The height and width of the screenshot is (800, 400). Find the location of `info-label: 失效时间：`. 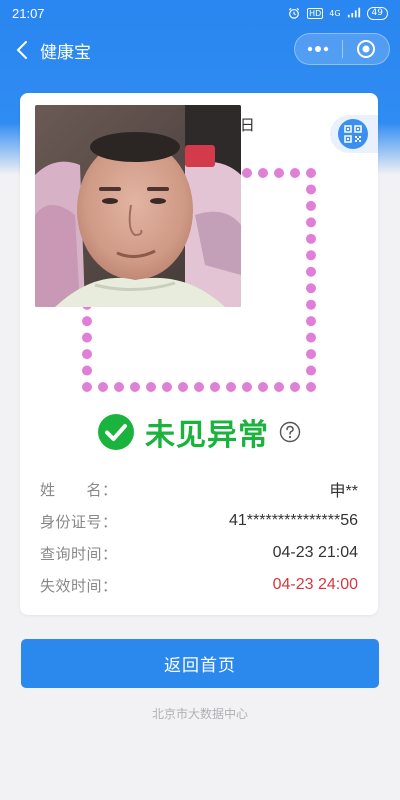

info-label: 失效时间： is located at coordinates (79, 585).